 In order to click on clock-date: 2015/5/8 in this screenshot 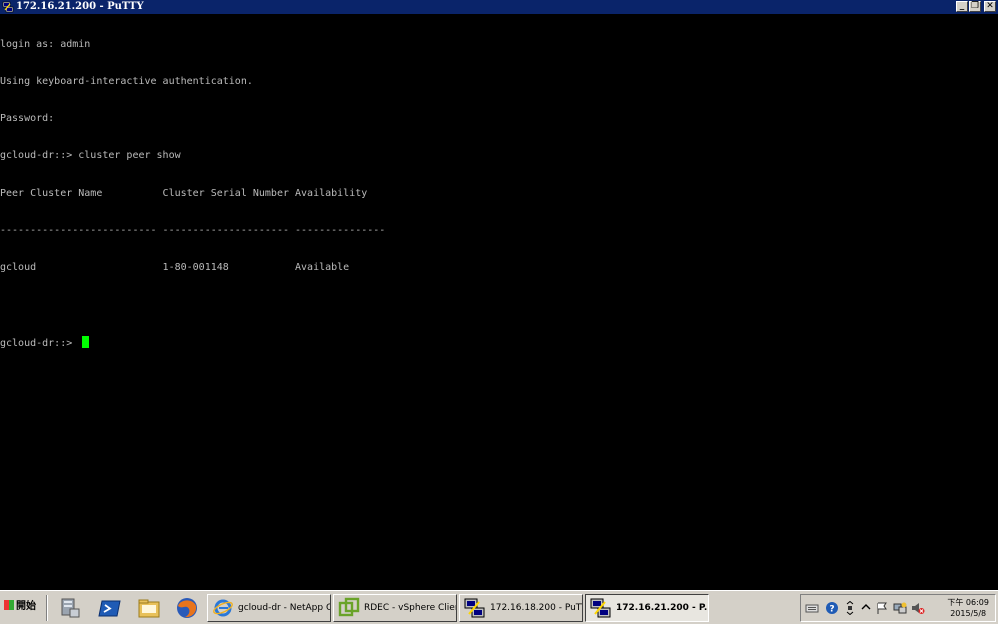, I will do `click(968, 613)`.